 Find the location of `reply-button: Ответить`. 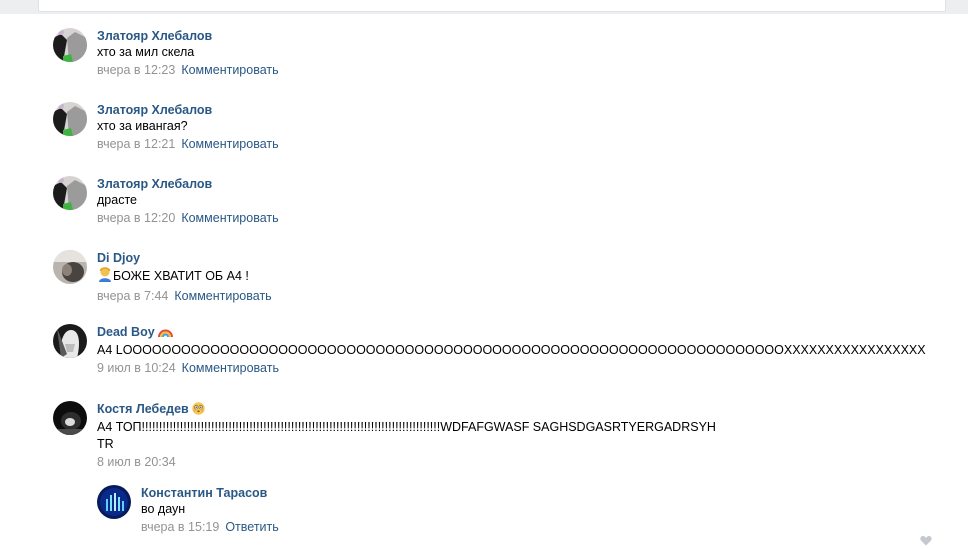

reply-button: Ответить is located at coordinates (251, 527).